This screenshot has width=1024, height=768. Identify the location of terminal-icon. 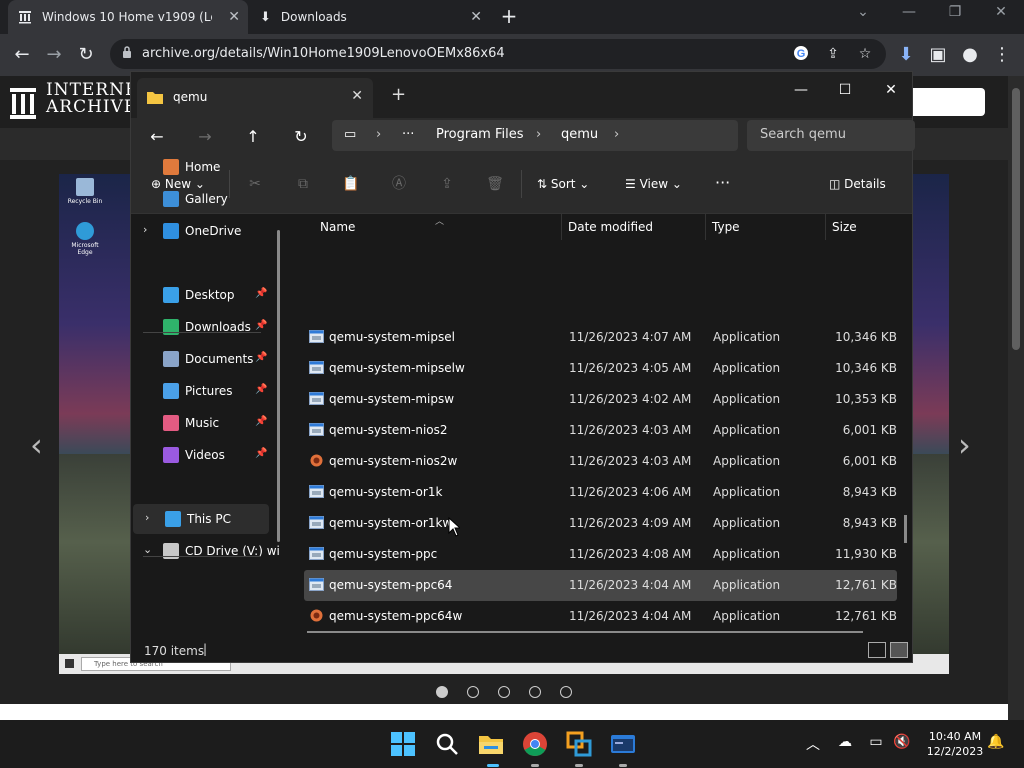
(623, 744).